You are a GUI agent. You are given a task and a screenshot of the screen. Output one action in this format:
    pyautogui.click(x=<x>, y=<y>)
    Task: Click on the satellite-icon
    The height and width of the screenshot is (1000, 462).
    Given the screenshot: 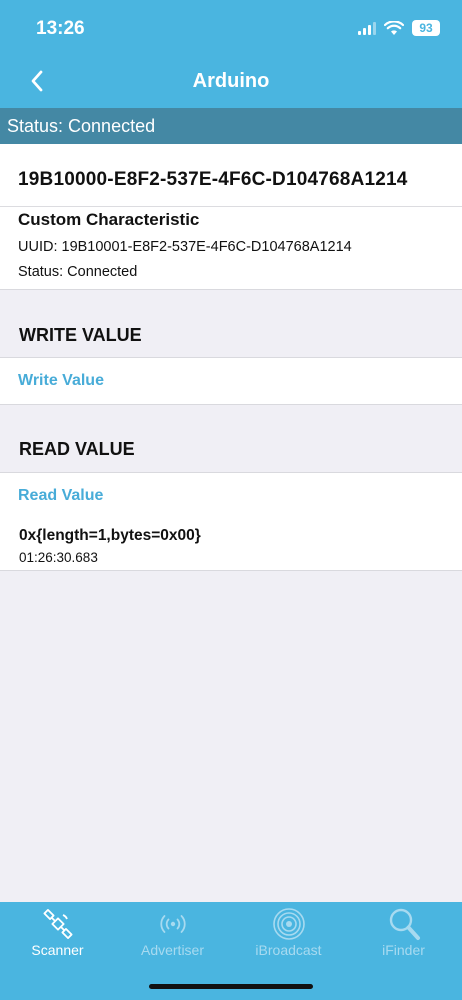 What is the action you would take?
    pyautogui.click(x=57, y=924)
    